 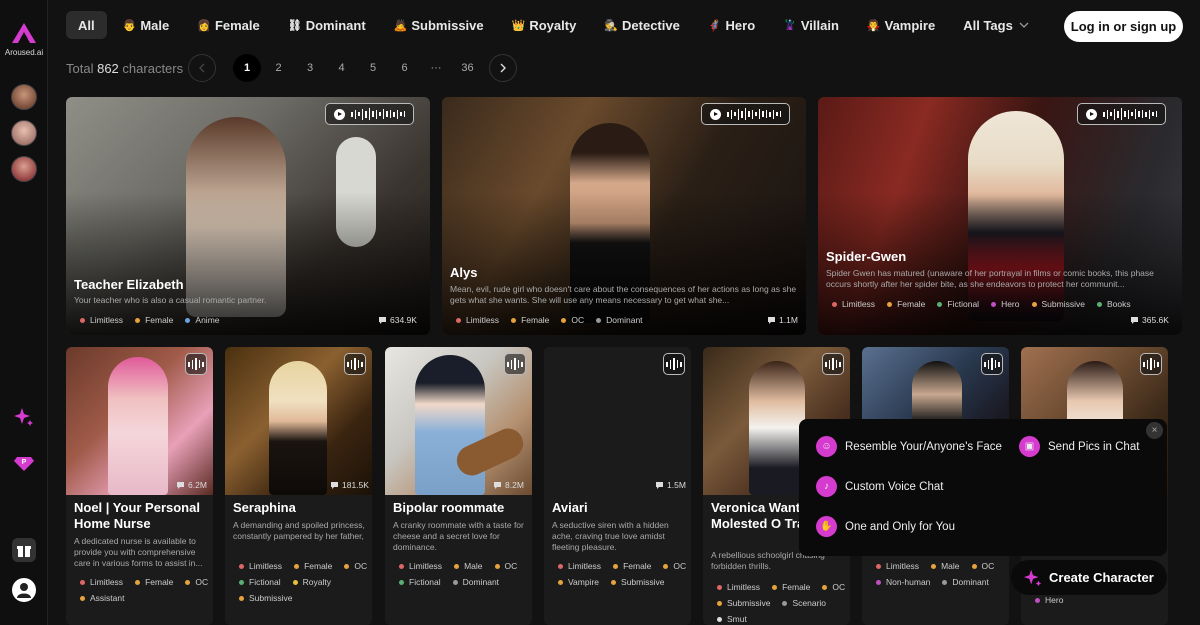 What do you see at coordinates (1114, 304) in the screenshot?
I see `tag-chip: Books` at bounding box center [1114, 304].